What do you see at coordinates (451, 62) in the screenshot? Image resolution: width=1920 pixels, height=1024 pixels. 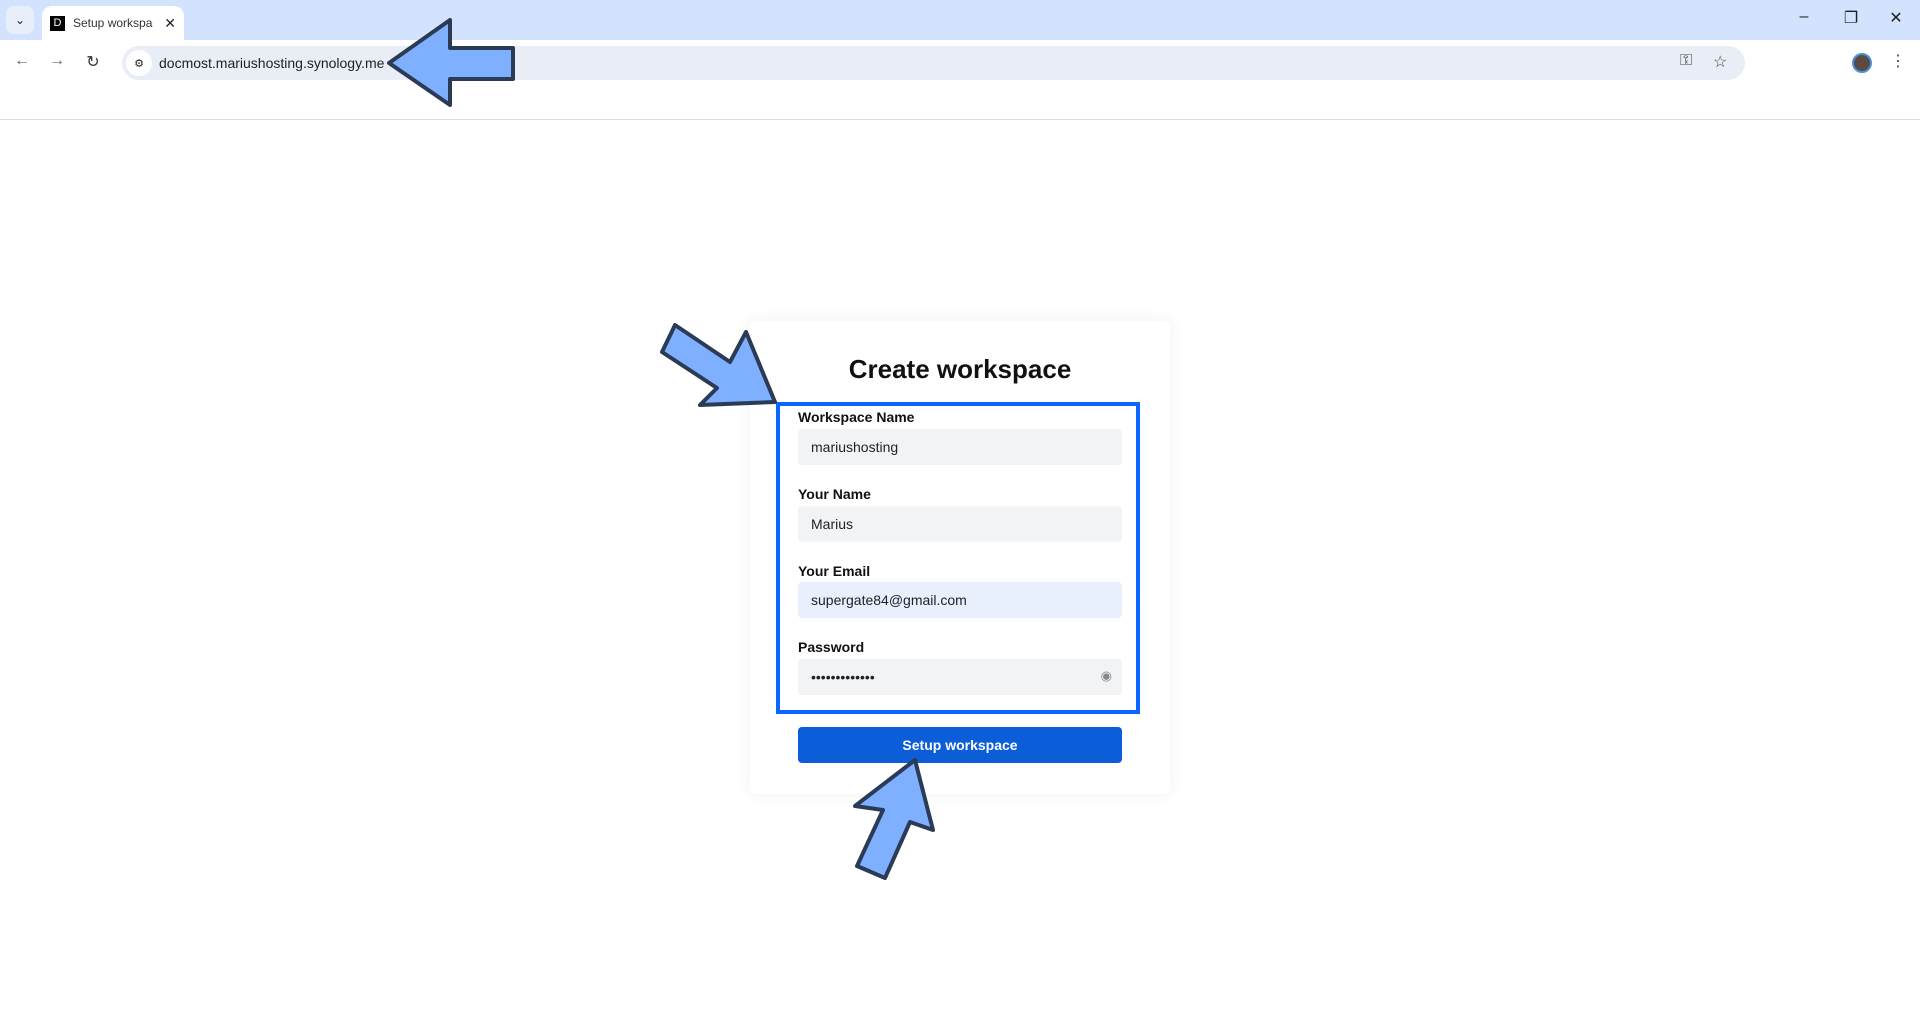 I see `arrow-to-url` at bounding box center [451, 62].